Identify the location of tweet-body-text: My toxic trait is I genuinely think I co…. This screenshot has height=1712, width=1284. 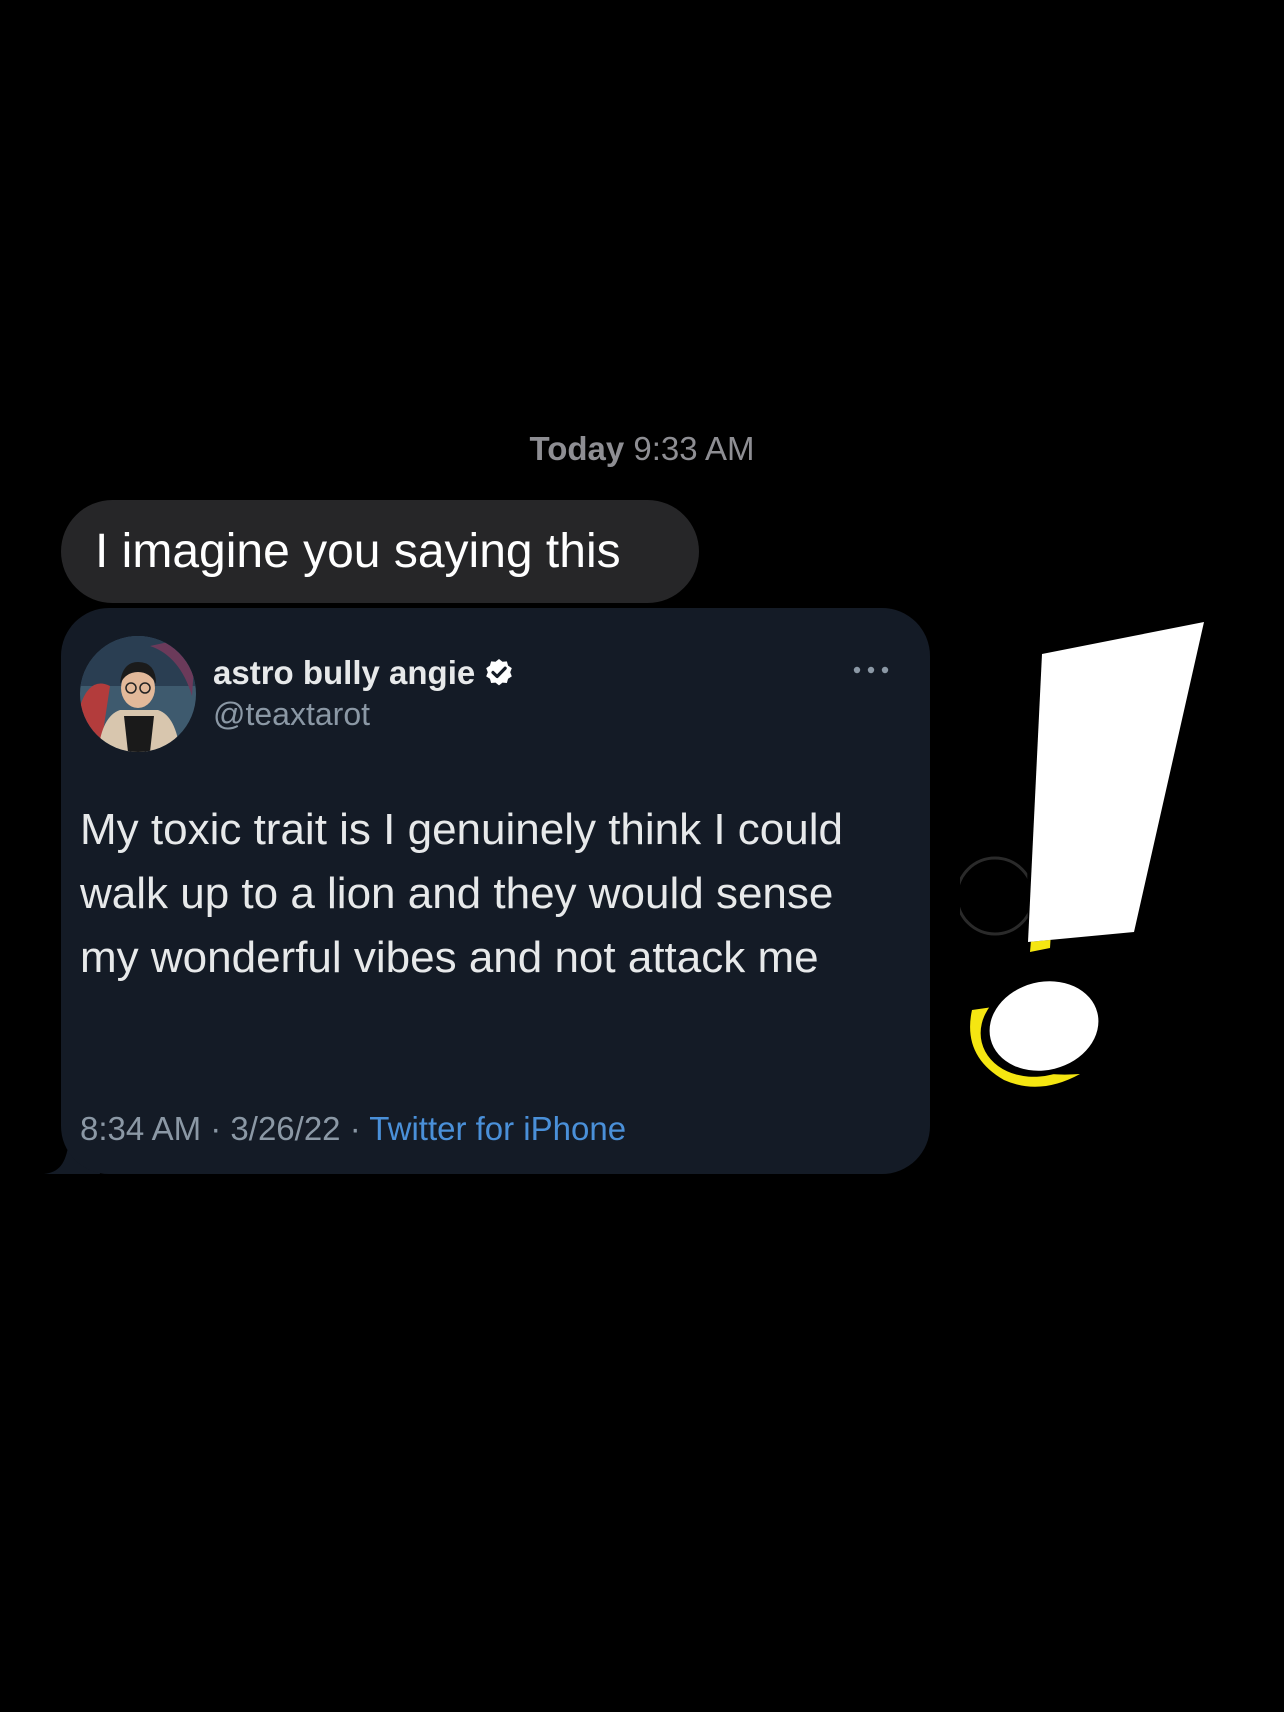
(461, 893).